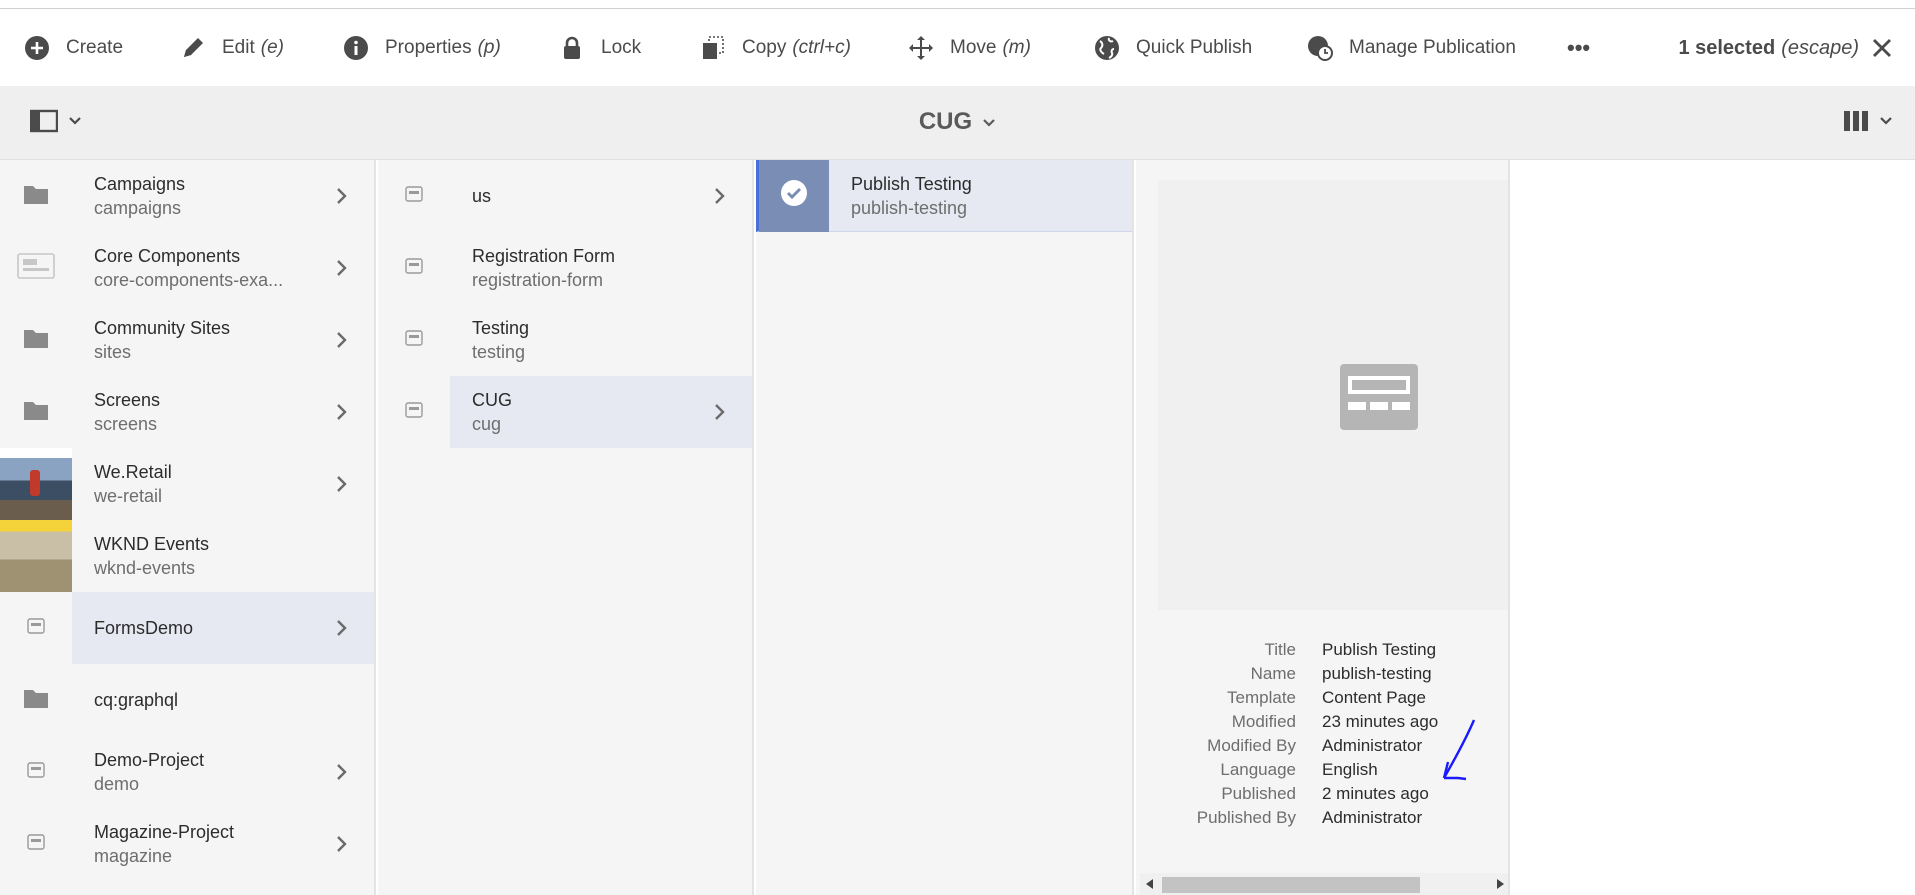 The height and width of the screenshot is (895, 1915). What do you see at coordinates (136, 700) in the screenshot?
I see `item-title: cq:graphql` at bounding box center [136, 700].